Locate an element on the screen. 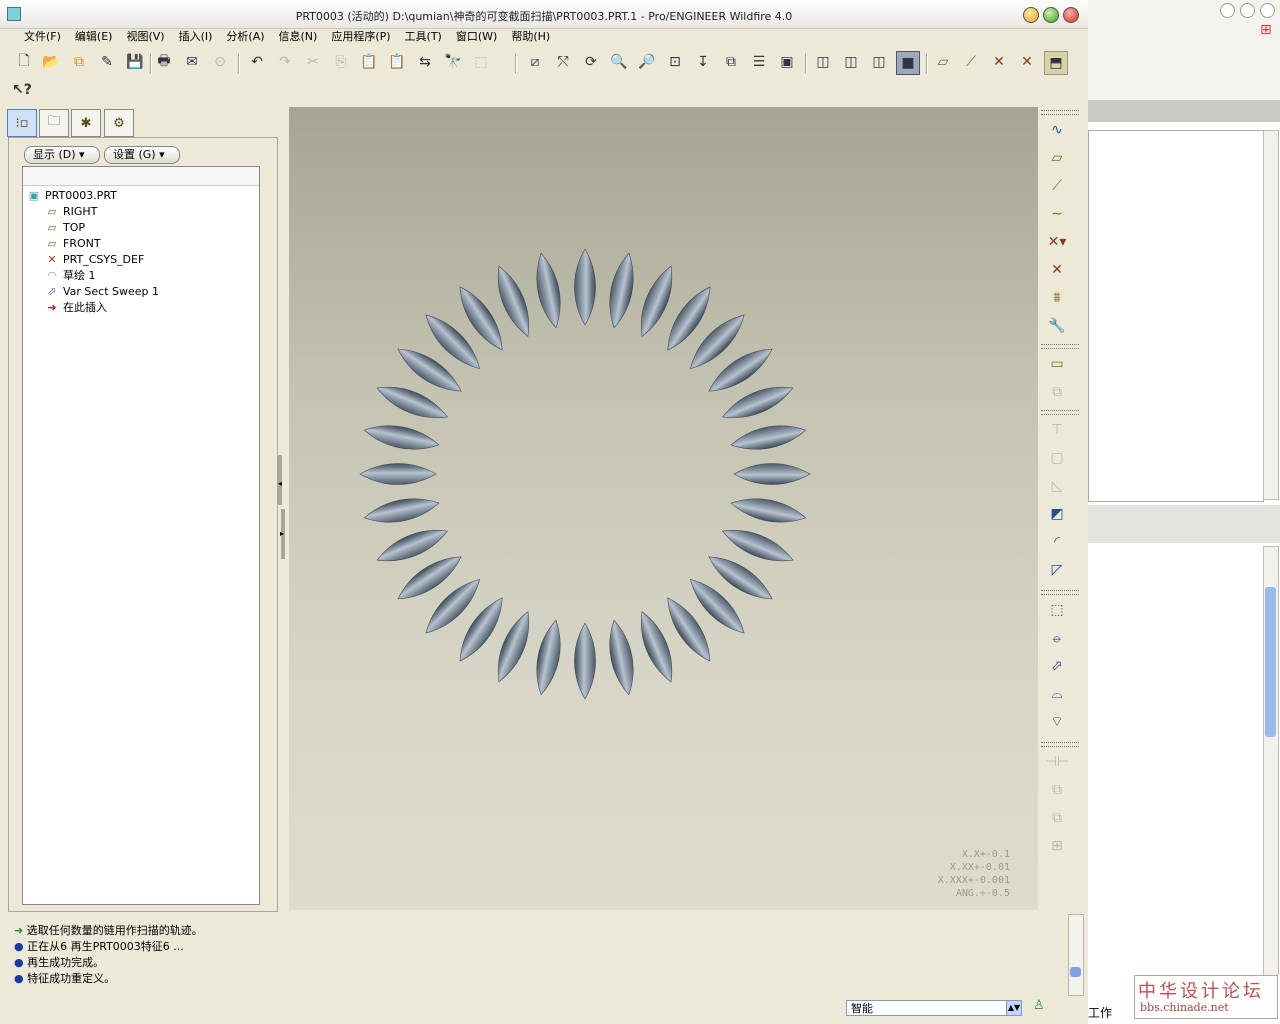  print-icon: 🖶 is located at coordinates (164, 62).